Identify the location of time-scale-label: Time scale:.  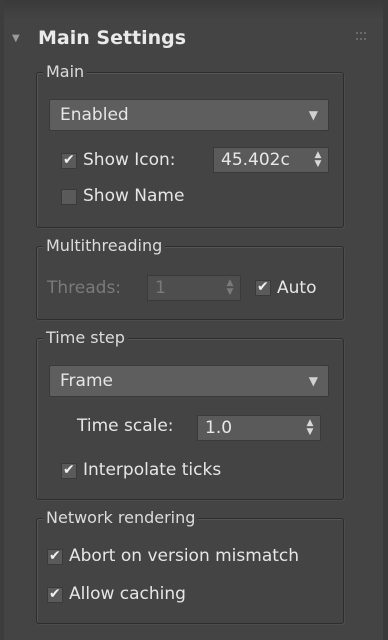
(125, 426).